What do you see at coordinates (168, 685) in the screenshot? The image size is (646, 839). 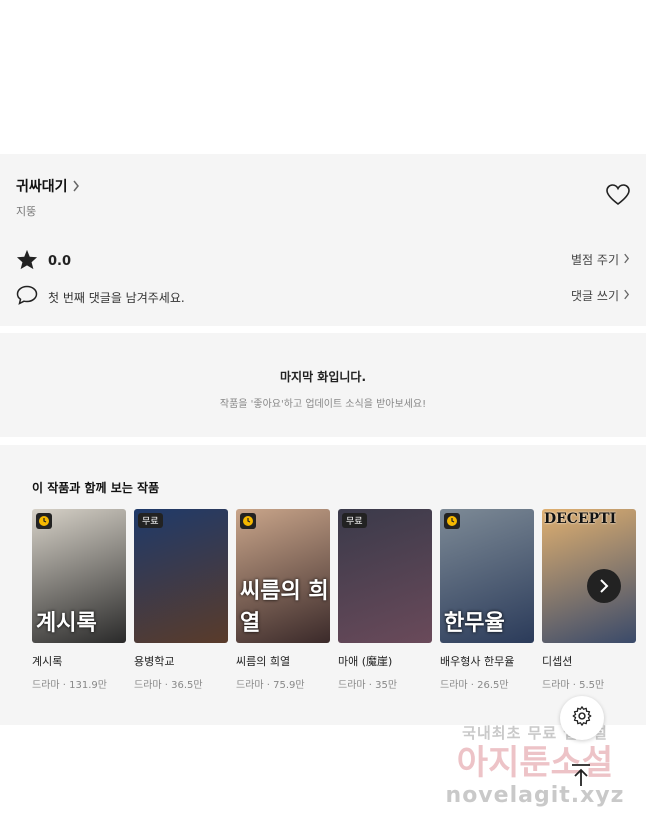 I see `card-meta: 드라마 · 36.5만` at bounding box center [168, 685].